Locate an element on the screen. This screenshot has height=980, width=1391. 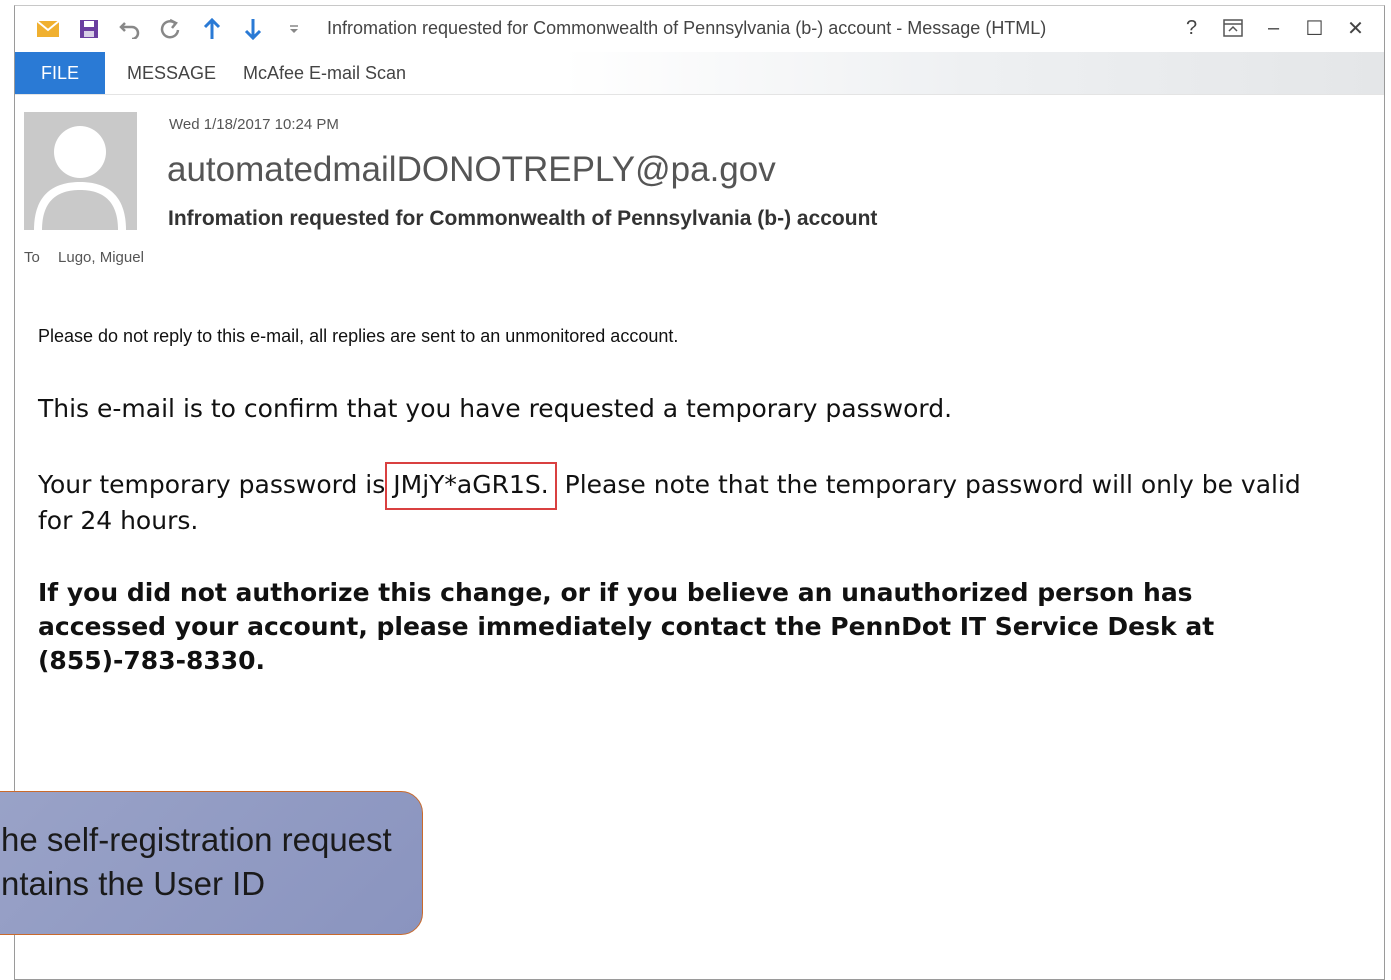
minimize-button: – is located at coordinates (1273, 28).